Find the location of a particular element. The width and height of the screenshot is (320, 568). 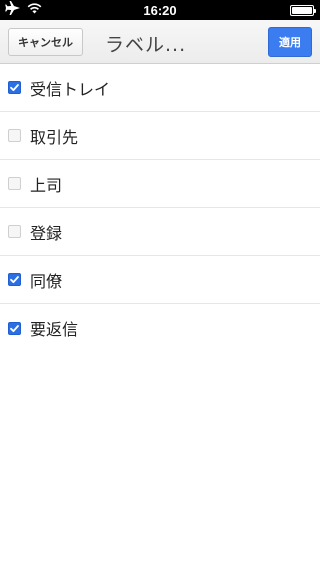

label-name: 取引先 is located at coordinates (54, 137).